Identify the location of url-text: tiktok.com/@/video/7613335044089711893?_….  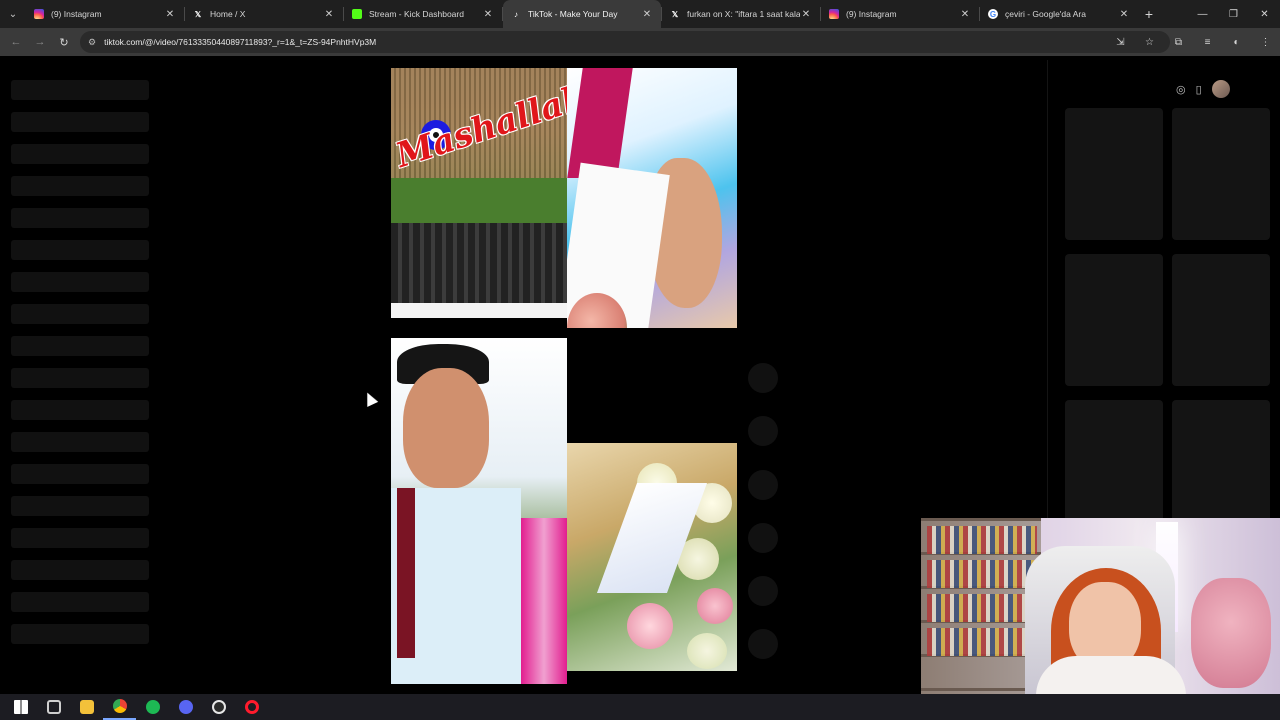
(240, 42).